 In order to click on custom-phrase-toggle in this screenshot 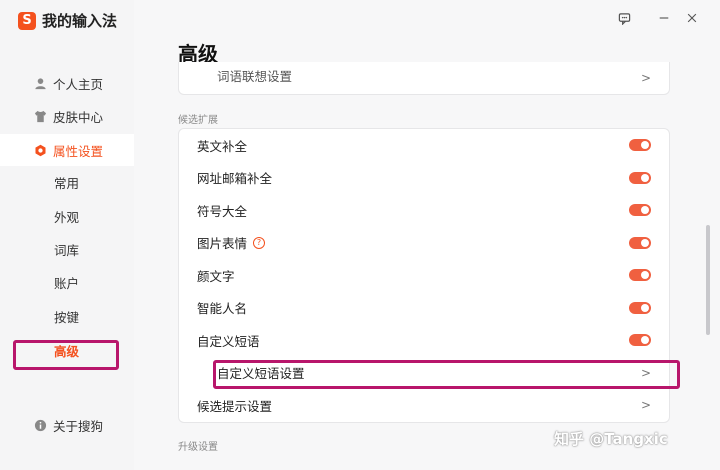, I will do `click(640, 340)`.